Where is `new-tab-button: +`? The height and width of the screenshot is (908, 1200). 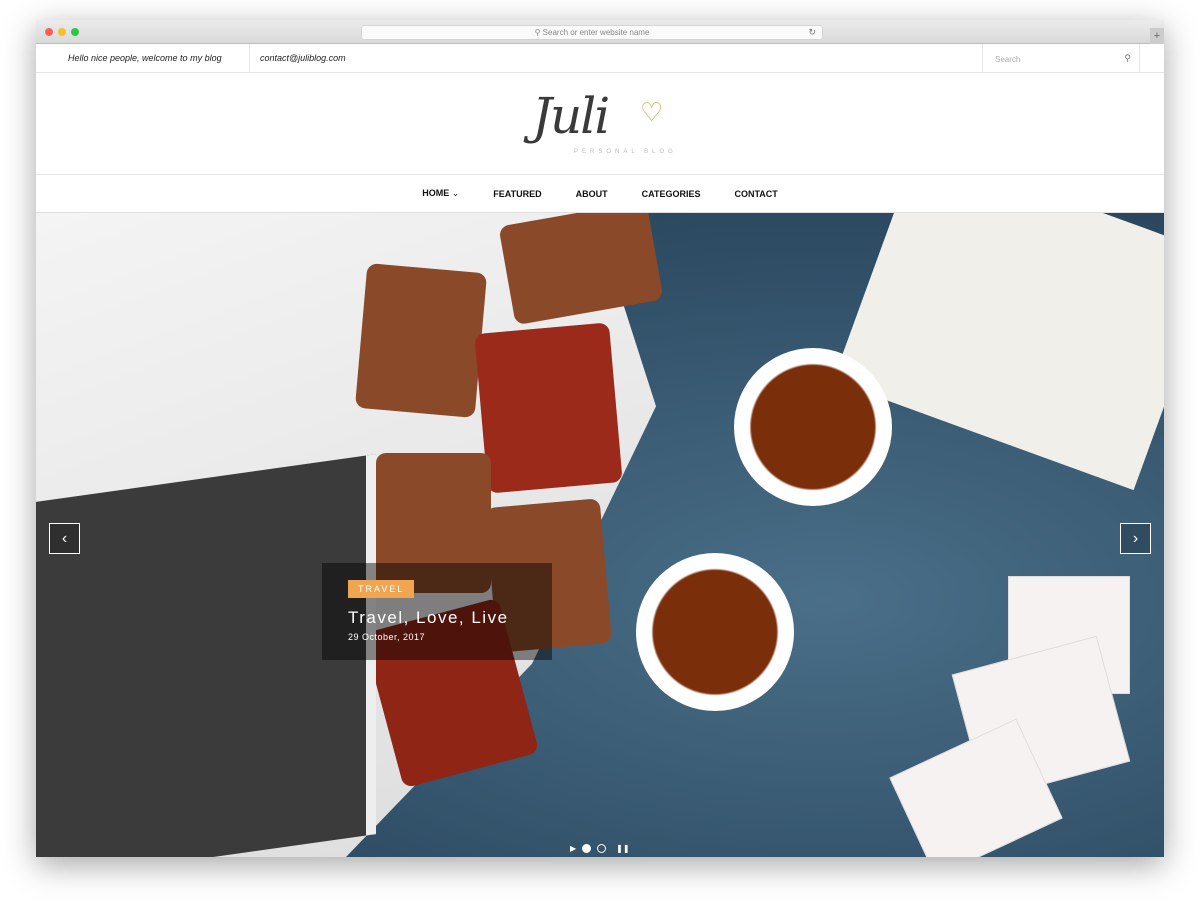 new-tab-button: + is located at coordinates (1157, 36).